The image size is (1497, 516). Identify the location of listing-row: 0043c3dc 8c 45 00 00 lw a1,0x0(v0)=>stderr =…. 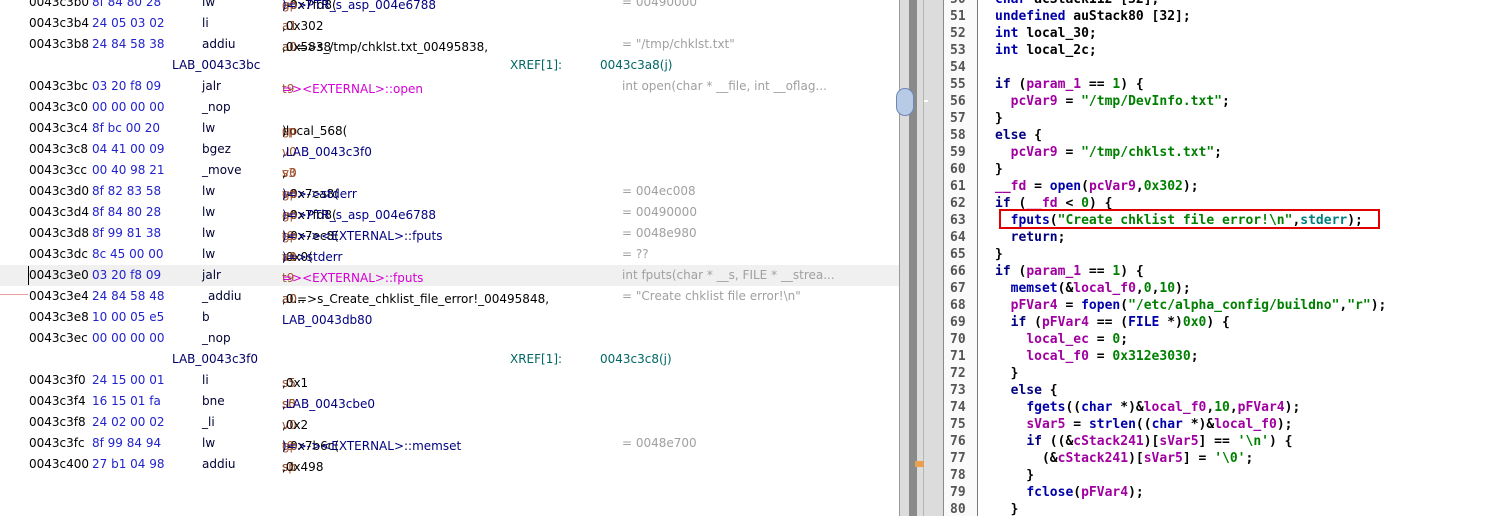
(449, 254).